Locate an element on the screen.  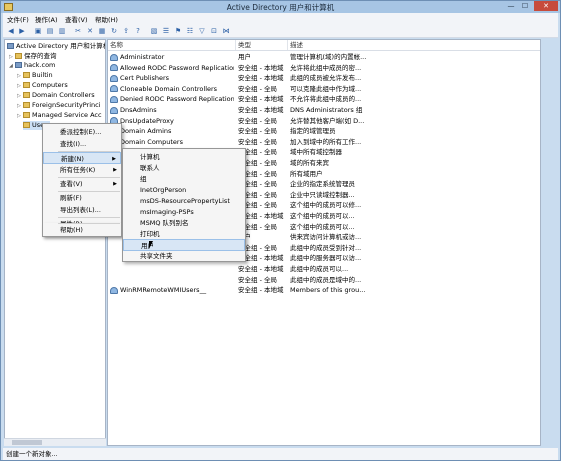
menu-view: 查看(V) is located at coordinates (76, 19).